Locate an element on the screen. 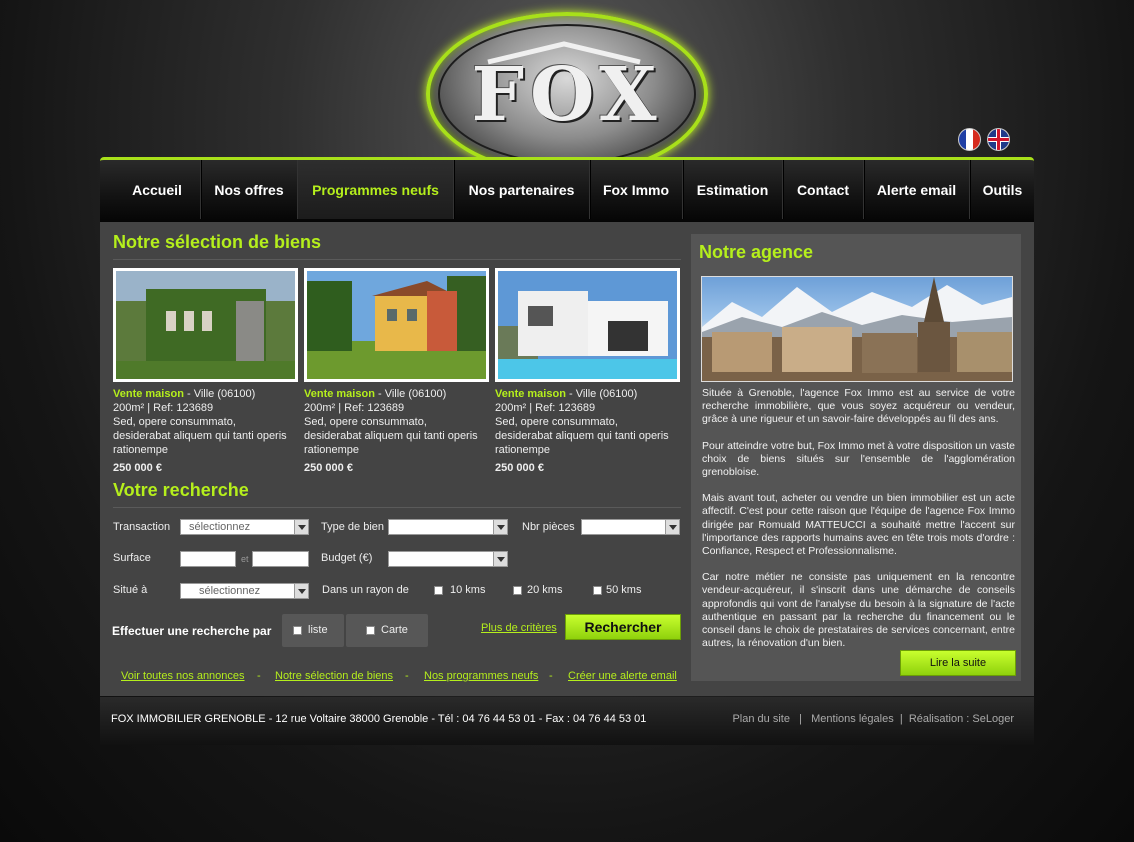  nav-item-programmes-neufs: Programmes neufs is located at coordinates (376, 189).